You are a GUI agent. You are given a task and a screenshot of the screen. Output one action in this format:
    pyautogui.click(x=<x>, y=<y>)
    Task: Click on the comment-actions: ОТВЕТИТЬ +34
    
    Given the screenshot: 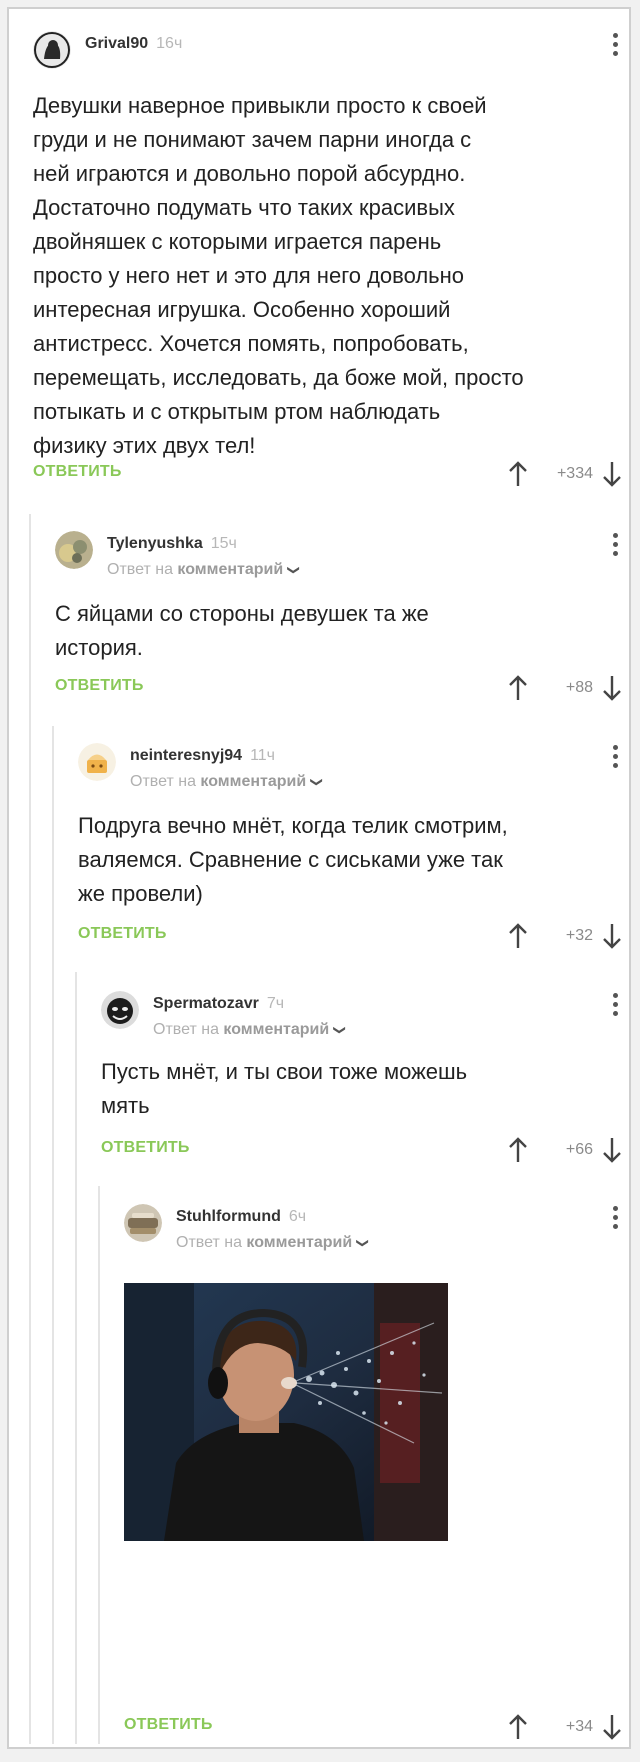 What is the action you would take?
    pyautogui.click(x=373, y=1727)
    